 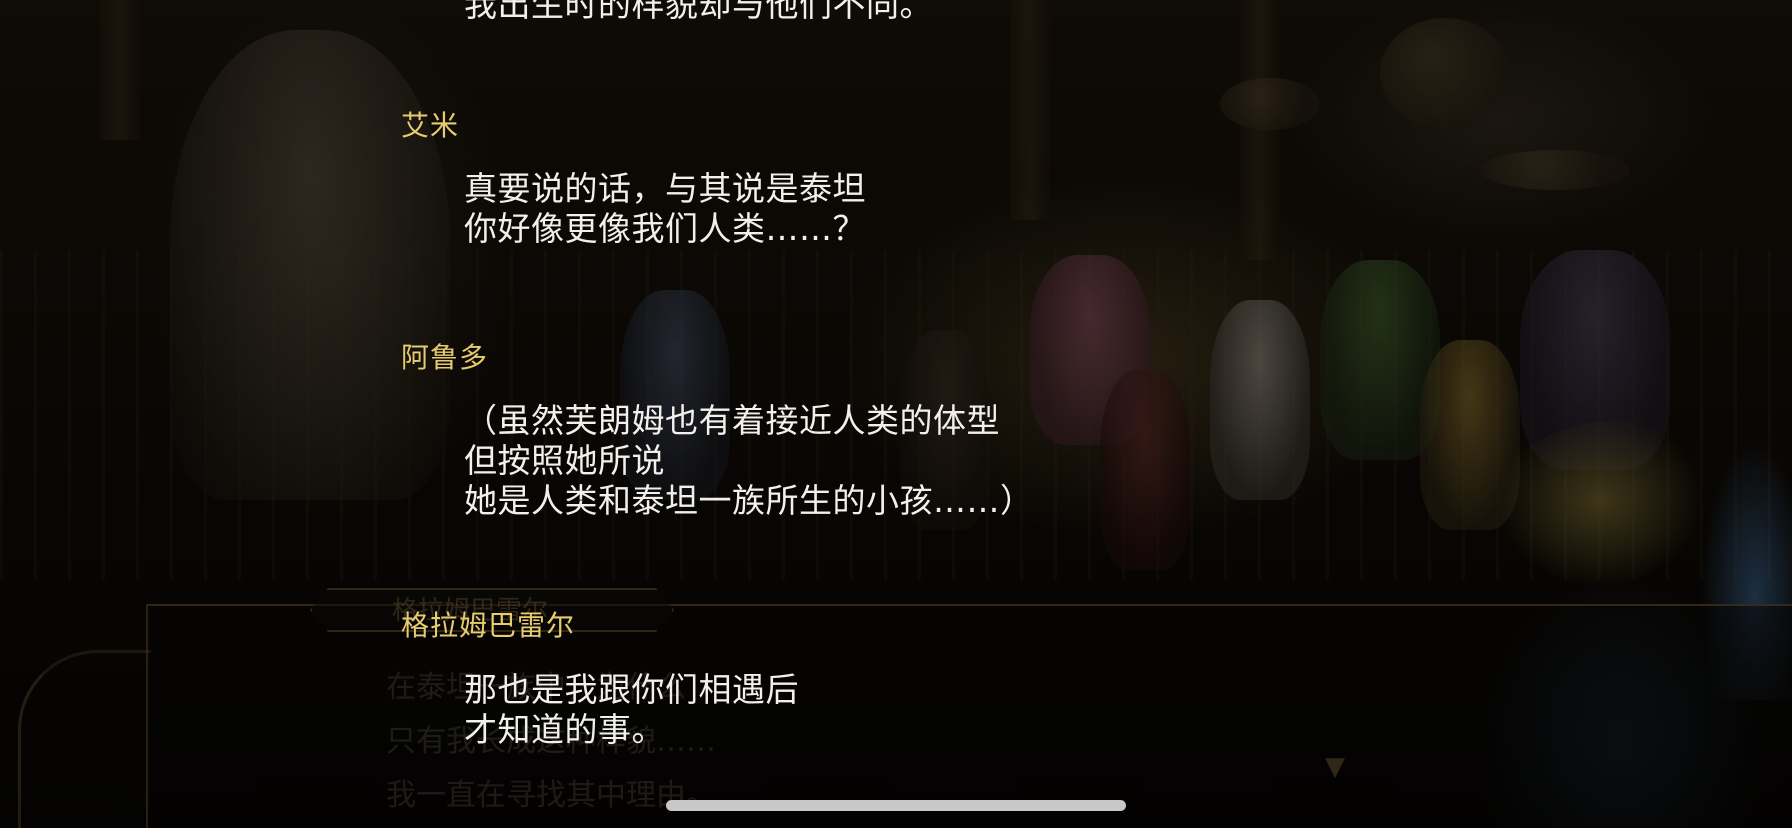 What do you see at coordinates (665, 228) in the screenshot?
I see `backlog-line: 你好像更像我们人类……？` at bounding box center [665, 228].